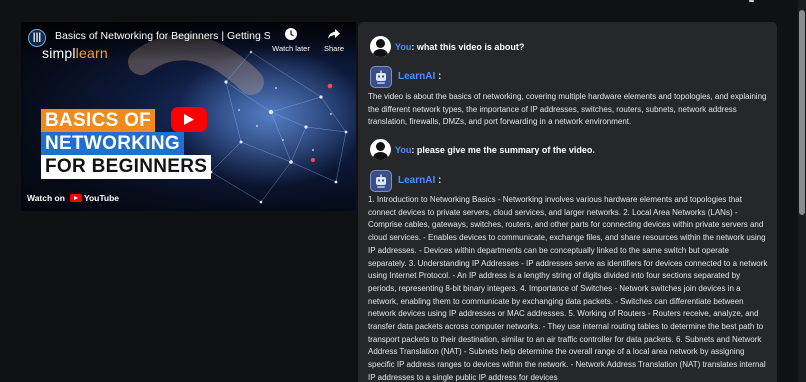 Image resolution: width=806 pixels, height=382 pixels. Describe the element at coordinates (126, 167) in the screenshot. I see `thumbnail-title-line-3: FOR BEGINNERS` at that location.